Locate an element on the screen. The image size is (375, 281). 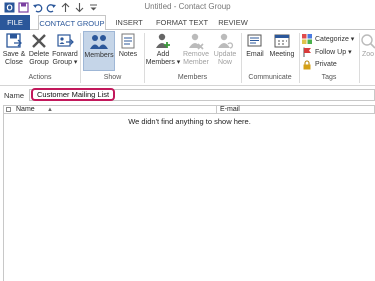
save-close-label-1: Save & is located at coordinates (14, 54).